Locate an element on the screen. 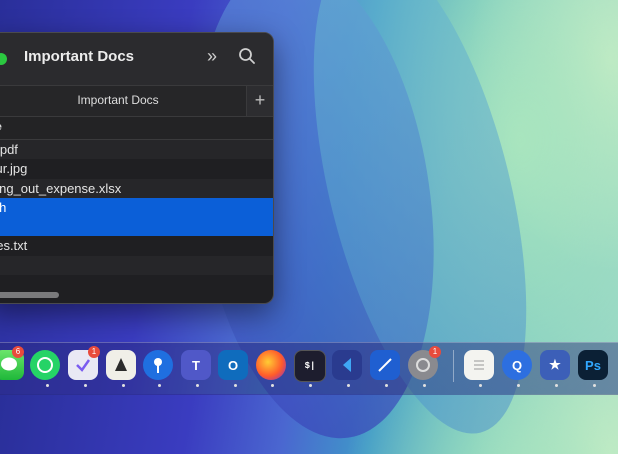  window-title: Important Docs is located at coordinates (79, 56).